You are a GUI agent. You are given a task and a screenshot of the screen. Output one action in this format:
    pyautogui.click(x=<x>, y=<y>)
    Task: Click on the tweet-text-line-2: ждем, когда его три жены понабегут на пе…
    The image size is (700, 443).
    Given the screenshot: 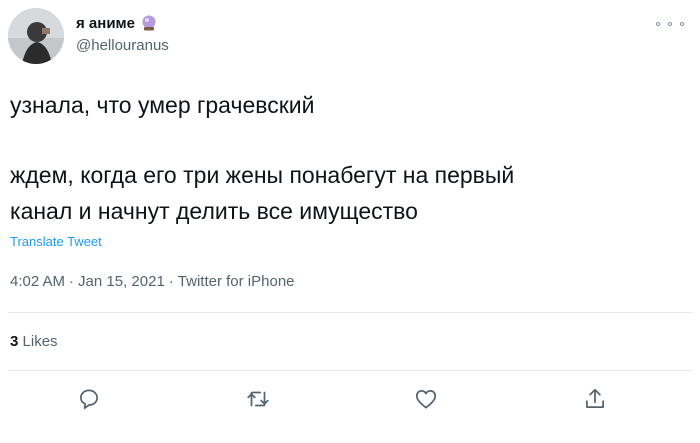 What is the action you would take?
    pyautogui.click(x=262, y=175)
    